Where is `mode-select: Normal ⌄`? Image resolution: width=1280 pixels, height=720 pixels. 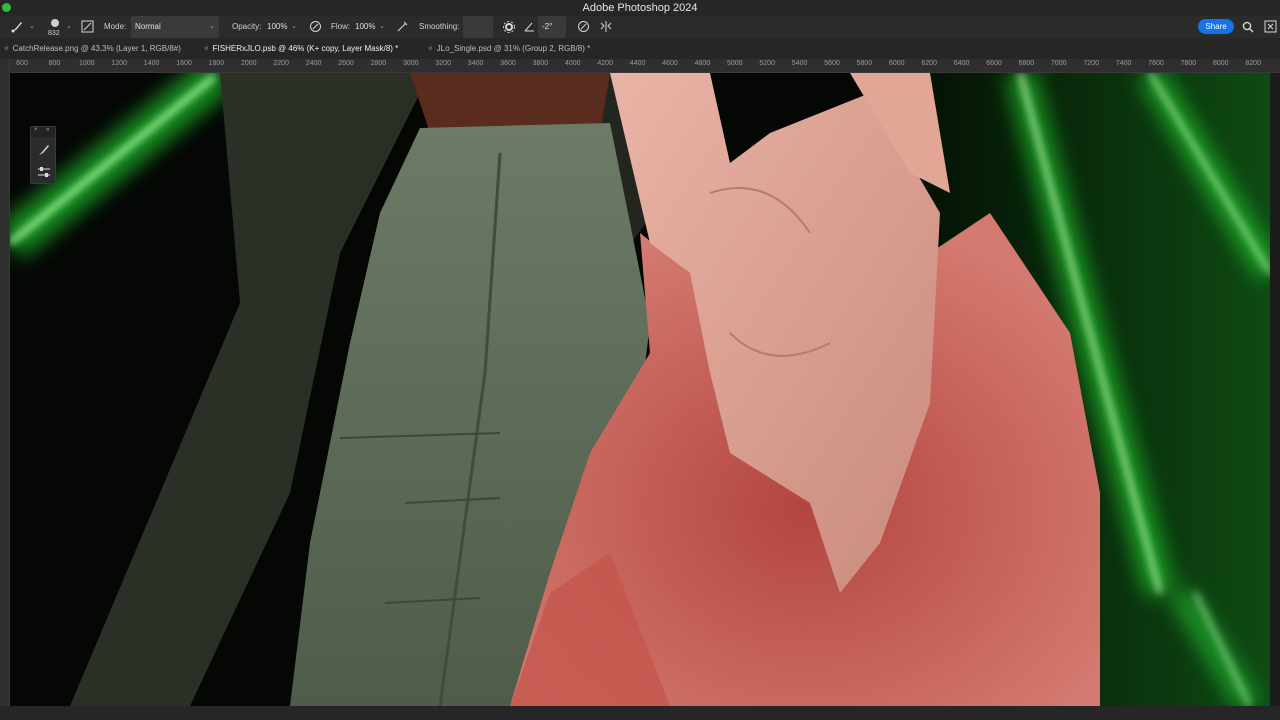 mode-select: Normal ⌄ is located at coordinates (175, 27).